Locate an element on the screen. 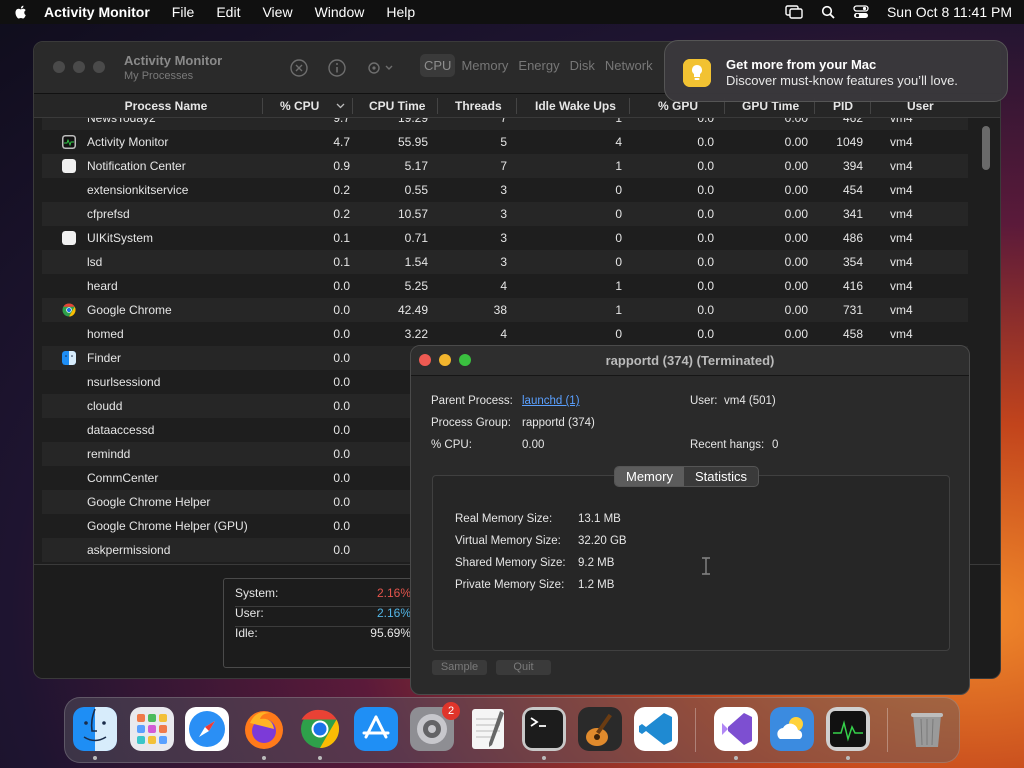  menu-clock: Sun Oct 8 11:41 PM is located at coordinates (949, 12).